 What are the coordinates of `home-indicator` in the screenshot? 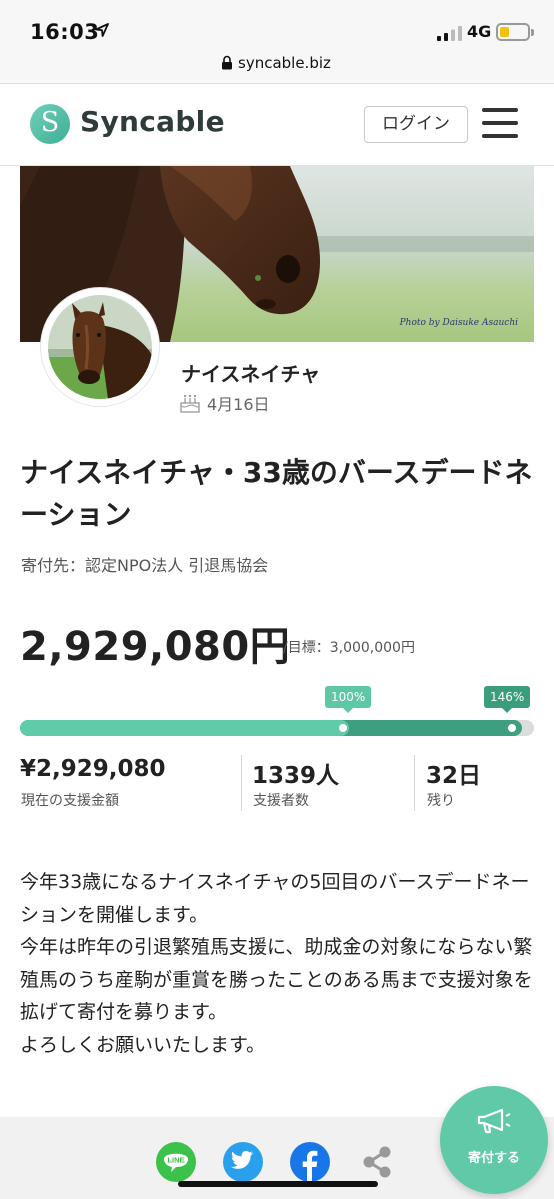 It's located at (278, 1184).